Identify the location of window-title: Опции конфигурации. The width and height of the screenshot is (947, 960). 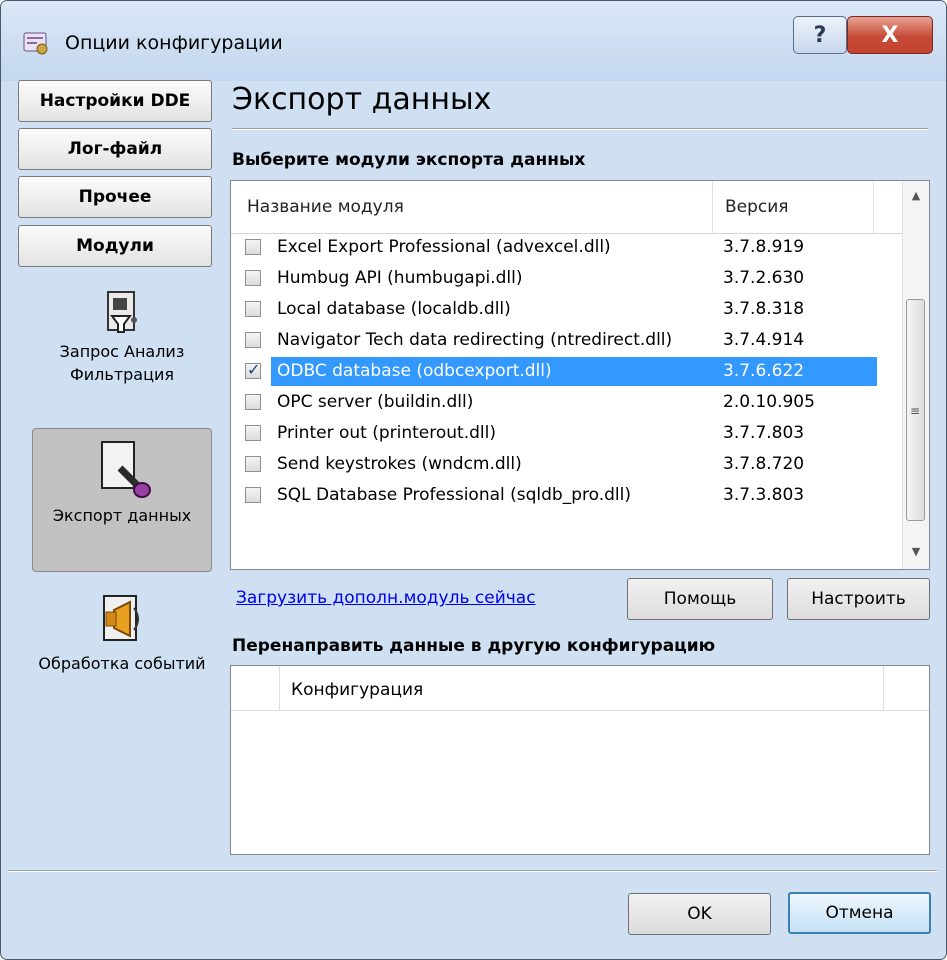
(174, 43).